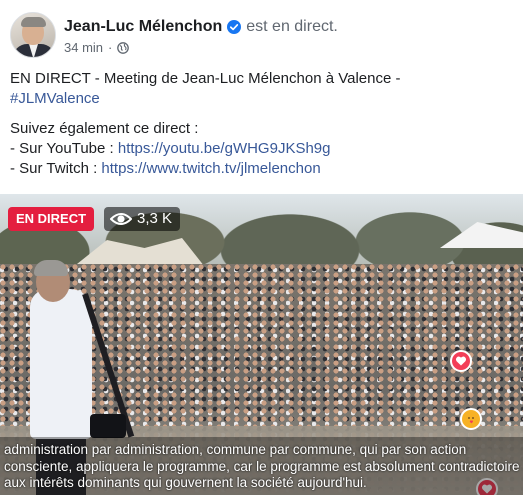  What do you see at coordinates (143, 27) in the screenshot?
I see `author-name: Jean-Luc Mélenchon` at bounding box center [143, 27].